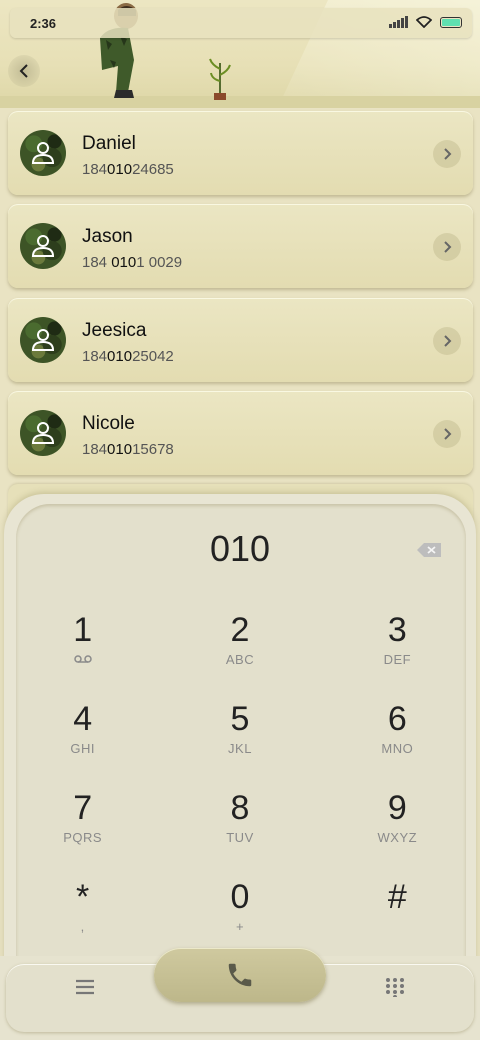 This screenshot has height=1040, width=480. Describe the element at coordinates (107, 236) in the screenshot. I see `contact-name: Jason` at that location.